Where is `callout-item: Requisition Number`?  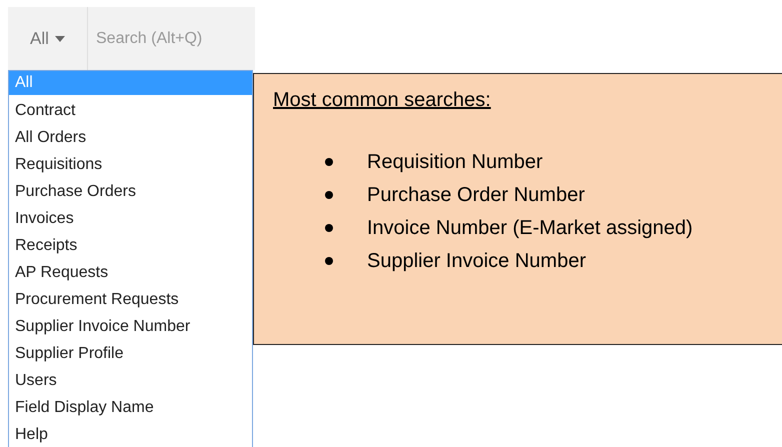
callout-item: Requisition Number is located at coordinates (455, 162).